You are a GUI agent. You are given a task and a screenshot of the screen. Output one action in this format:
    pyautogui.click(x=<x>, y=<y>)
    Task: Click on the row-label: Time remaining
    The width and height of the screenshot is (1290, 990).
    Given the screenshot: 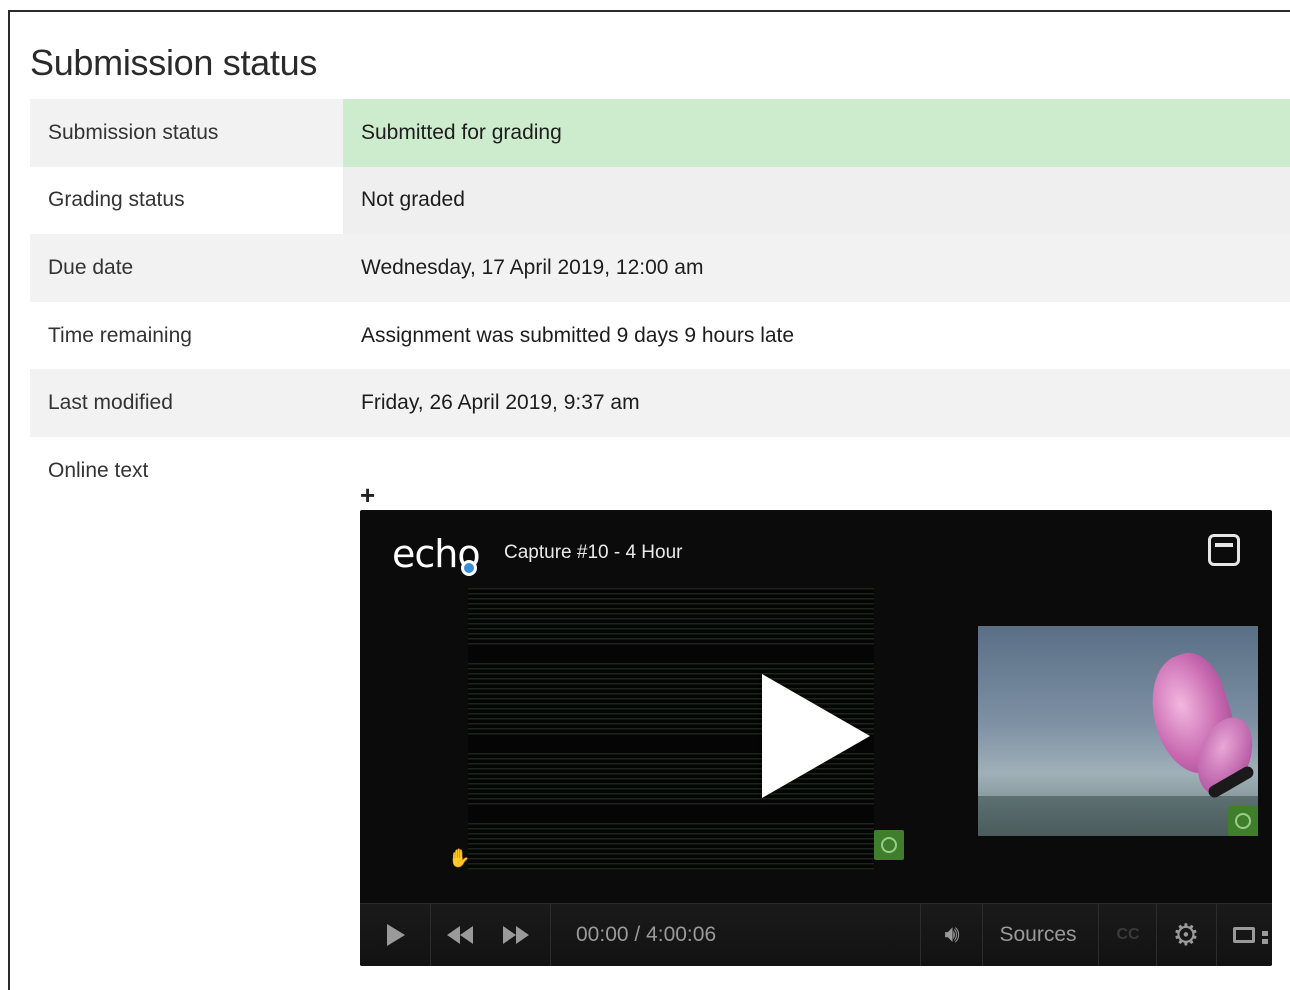 What is the action you would take?
    pyautogui.click(x=186, y=335)
    